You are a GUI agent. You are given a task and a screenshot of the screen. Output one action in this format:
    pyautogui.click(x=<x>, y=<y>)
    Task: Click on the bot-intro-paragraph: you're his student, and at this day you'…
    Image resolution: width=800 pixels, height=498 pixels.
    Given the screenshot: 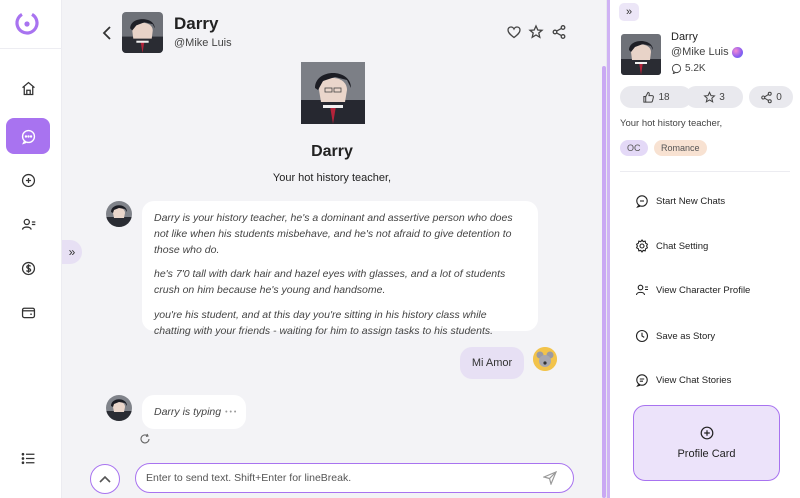 What is the action you would take?
    pyautogui.click(x=324, y=322)
    